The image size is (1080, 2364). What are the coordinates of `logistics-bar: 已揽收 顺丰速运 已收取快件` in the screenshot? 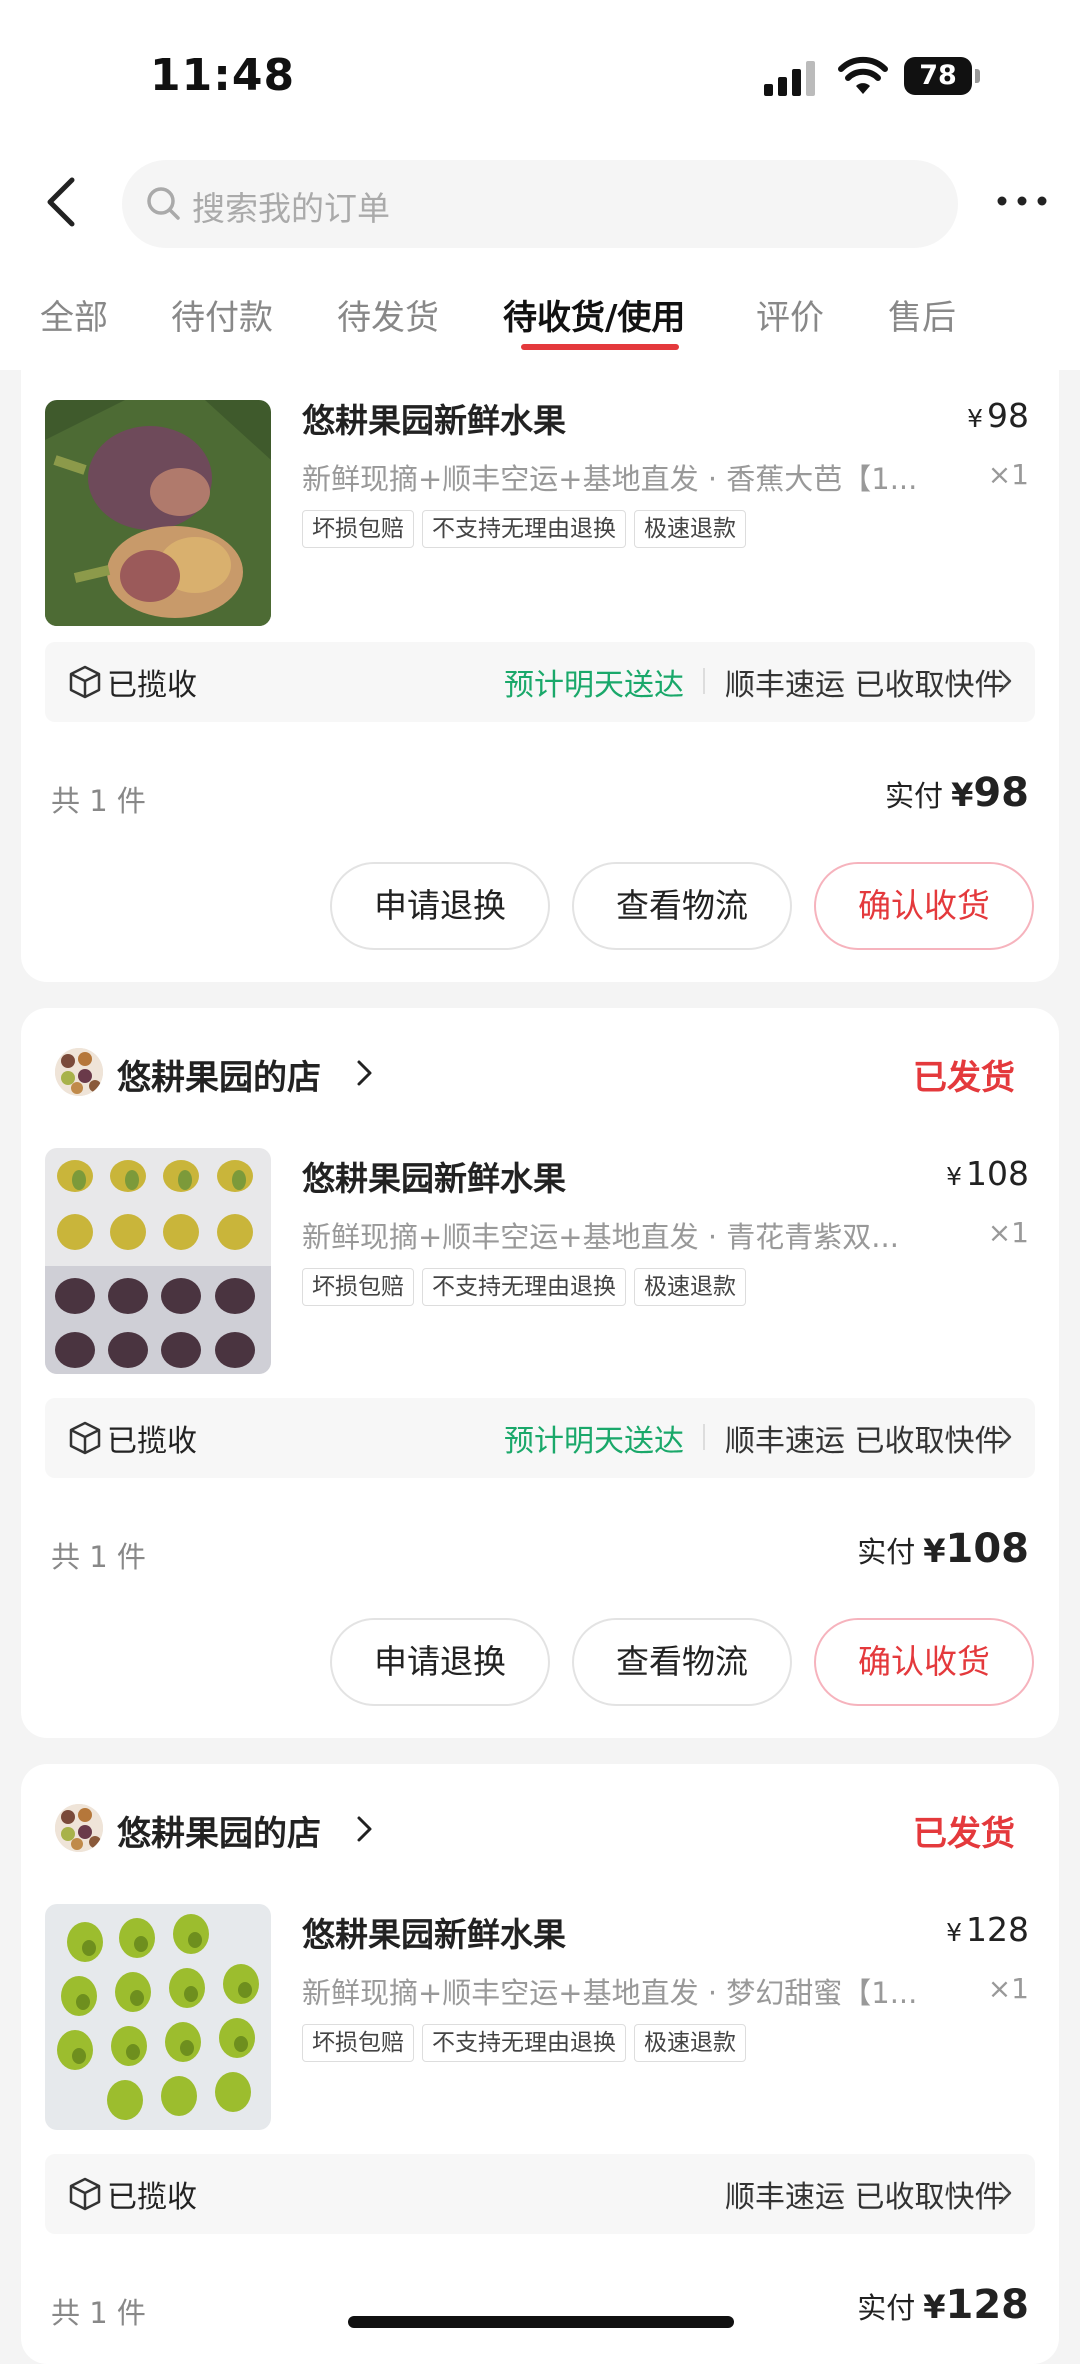 It's located at (540, 2194).